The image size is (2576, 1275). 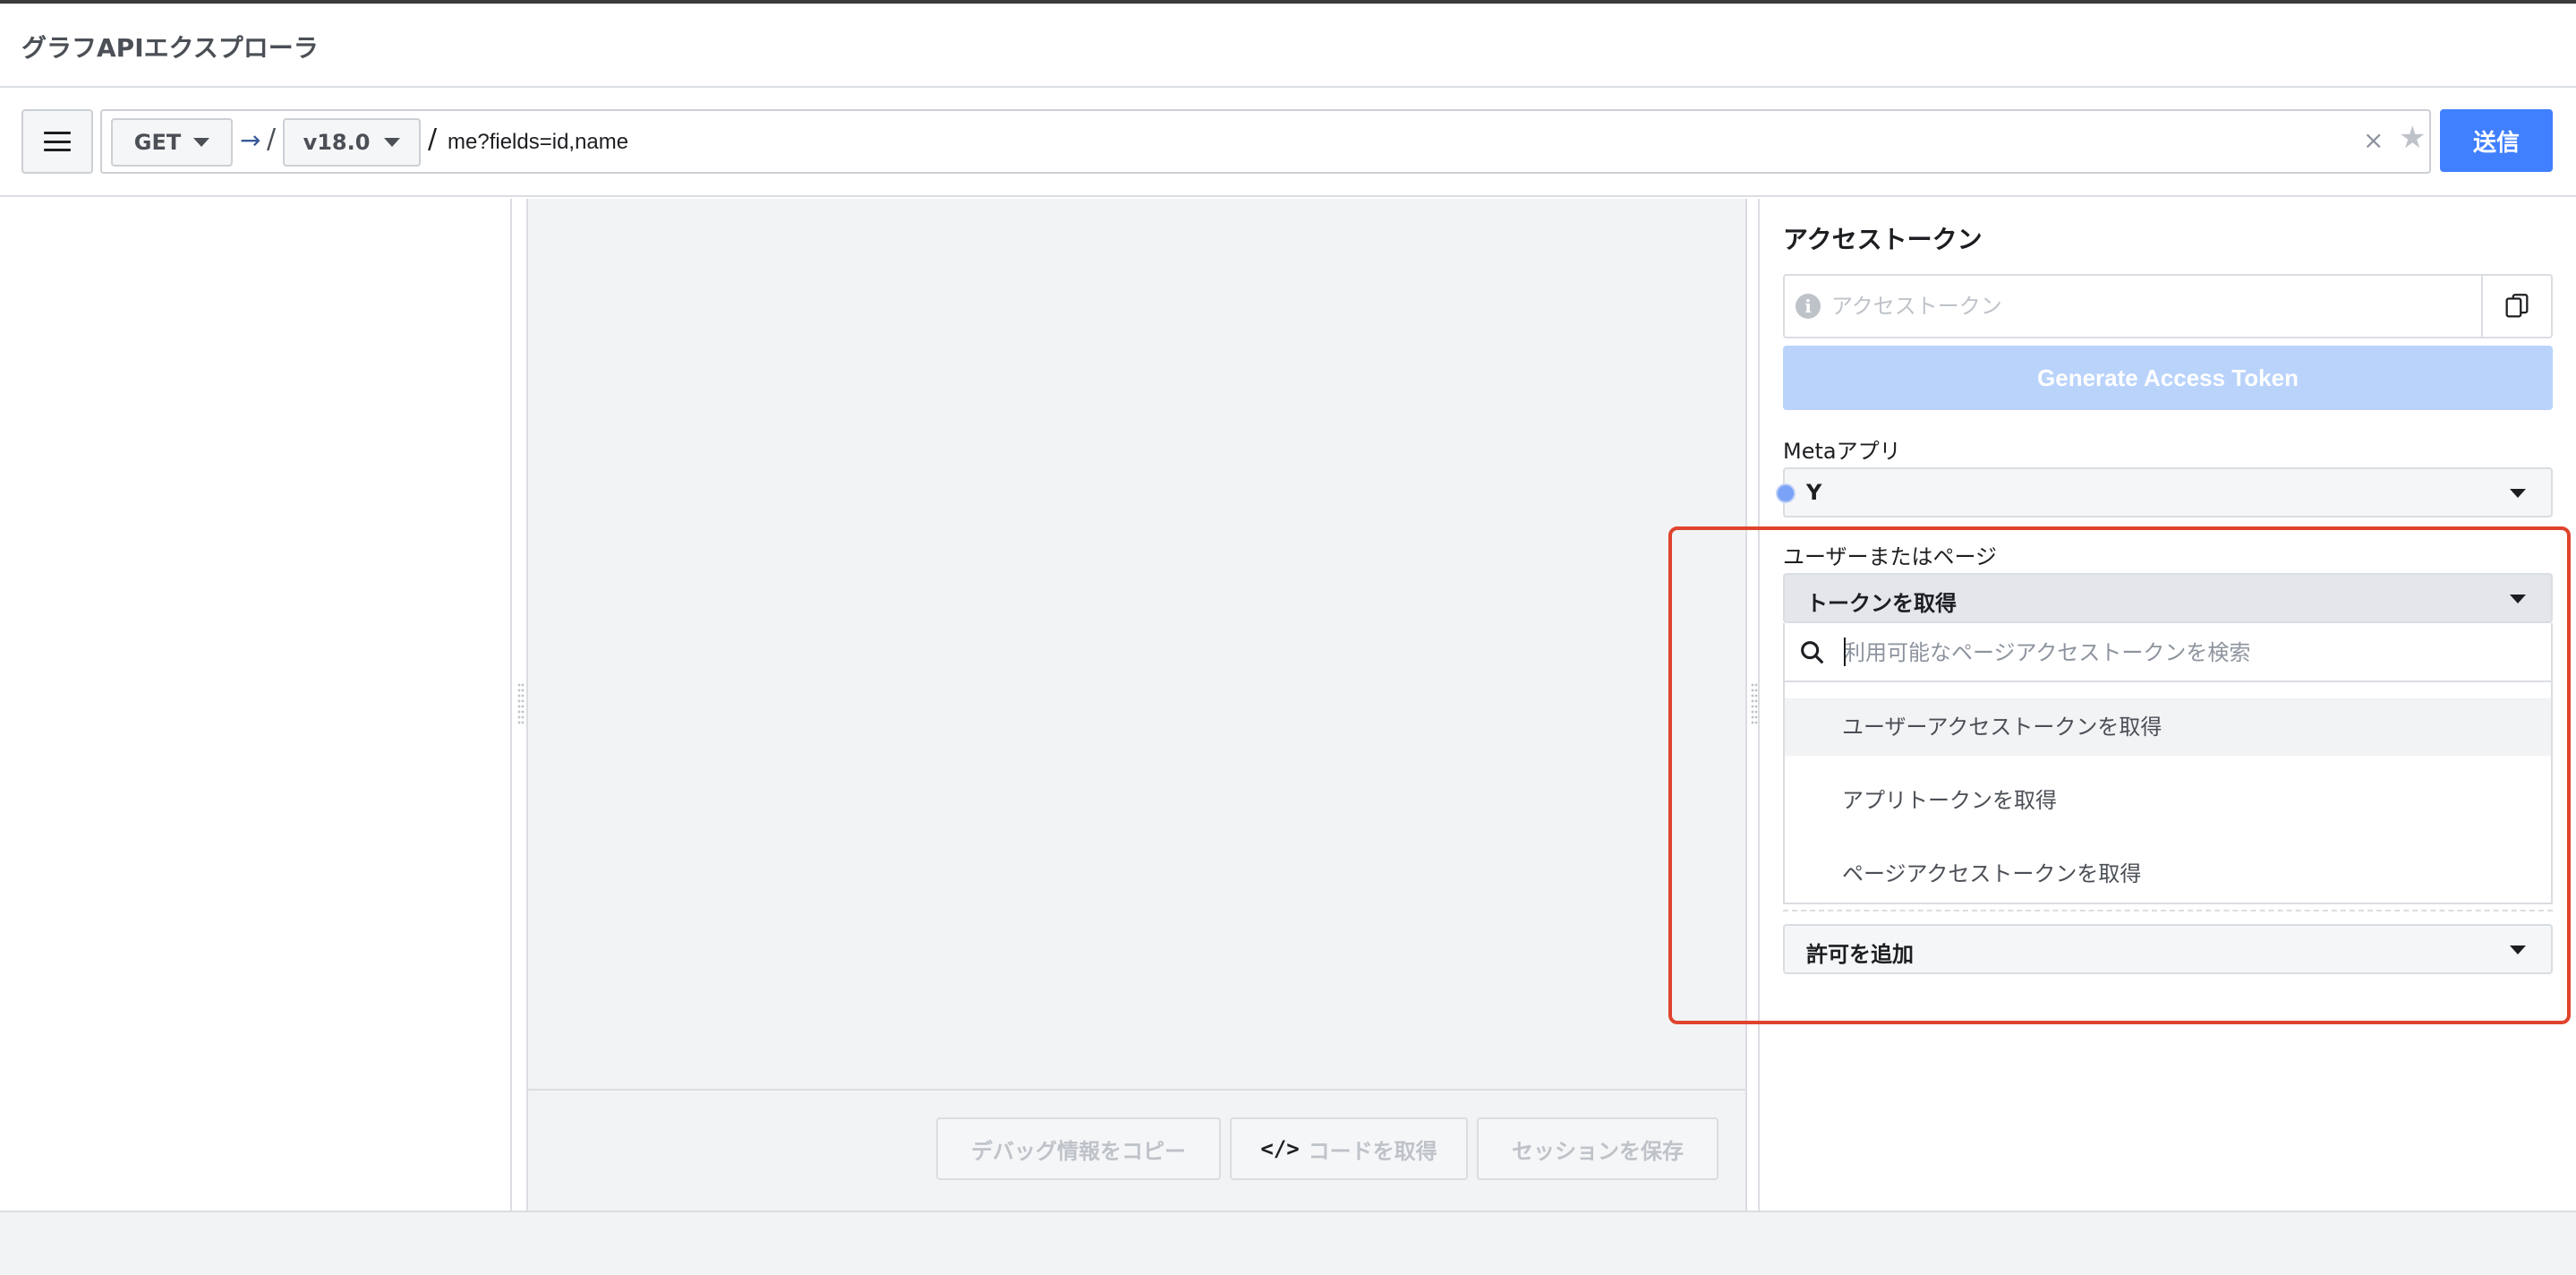 I want to click on api-version-dropdown: v18.0, so click(x=352, y=142).